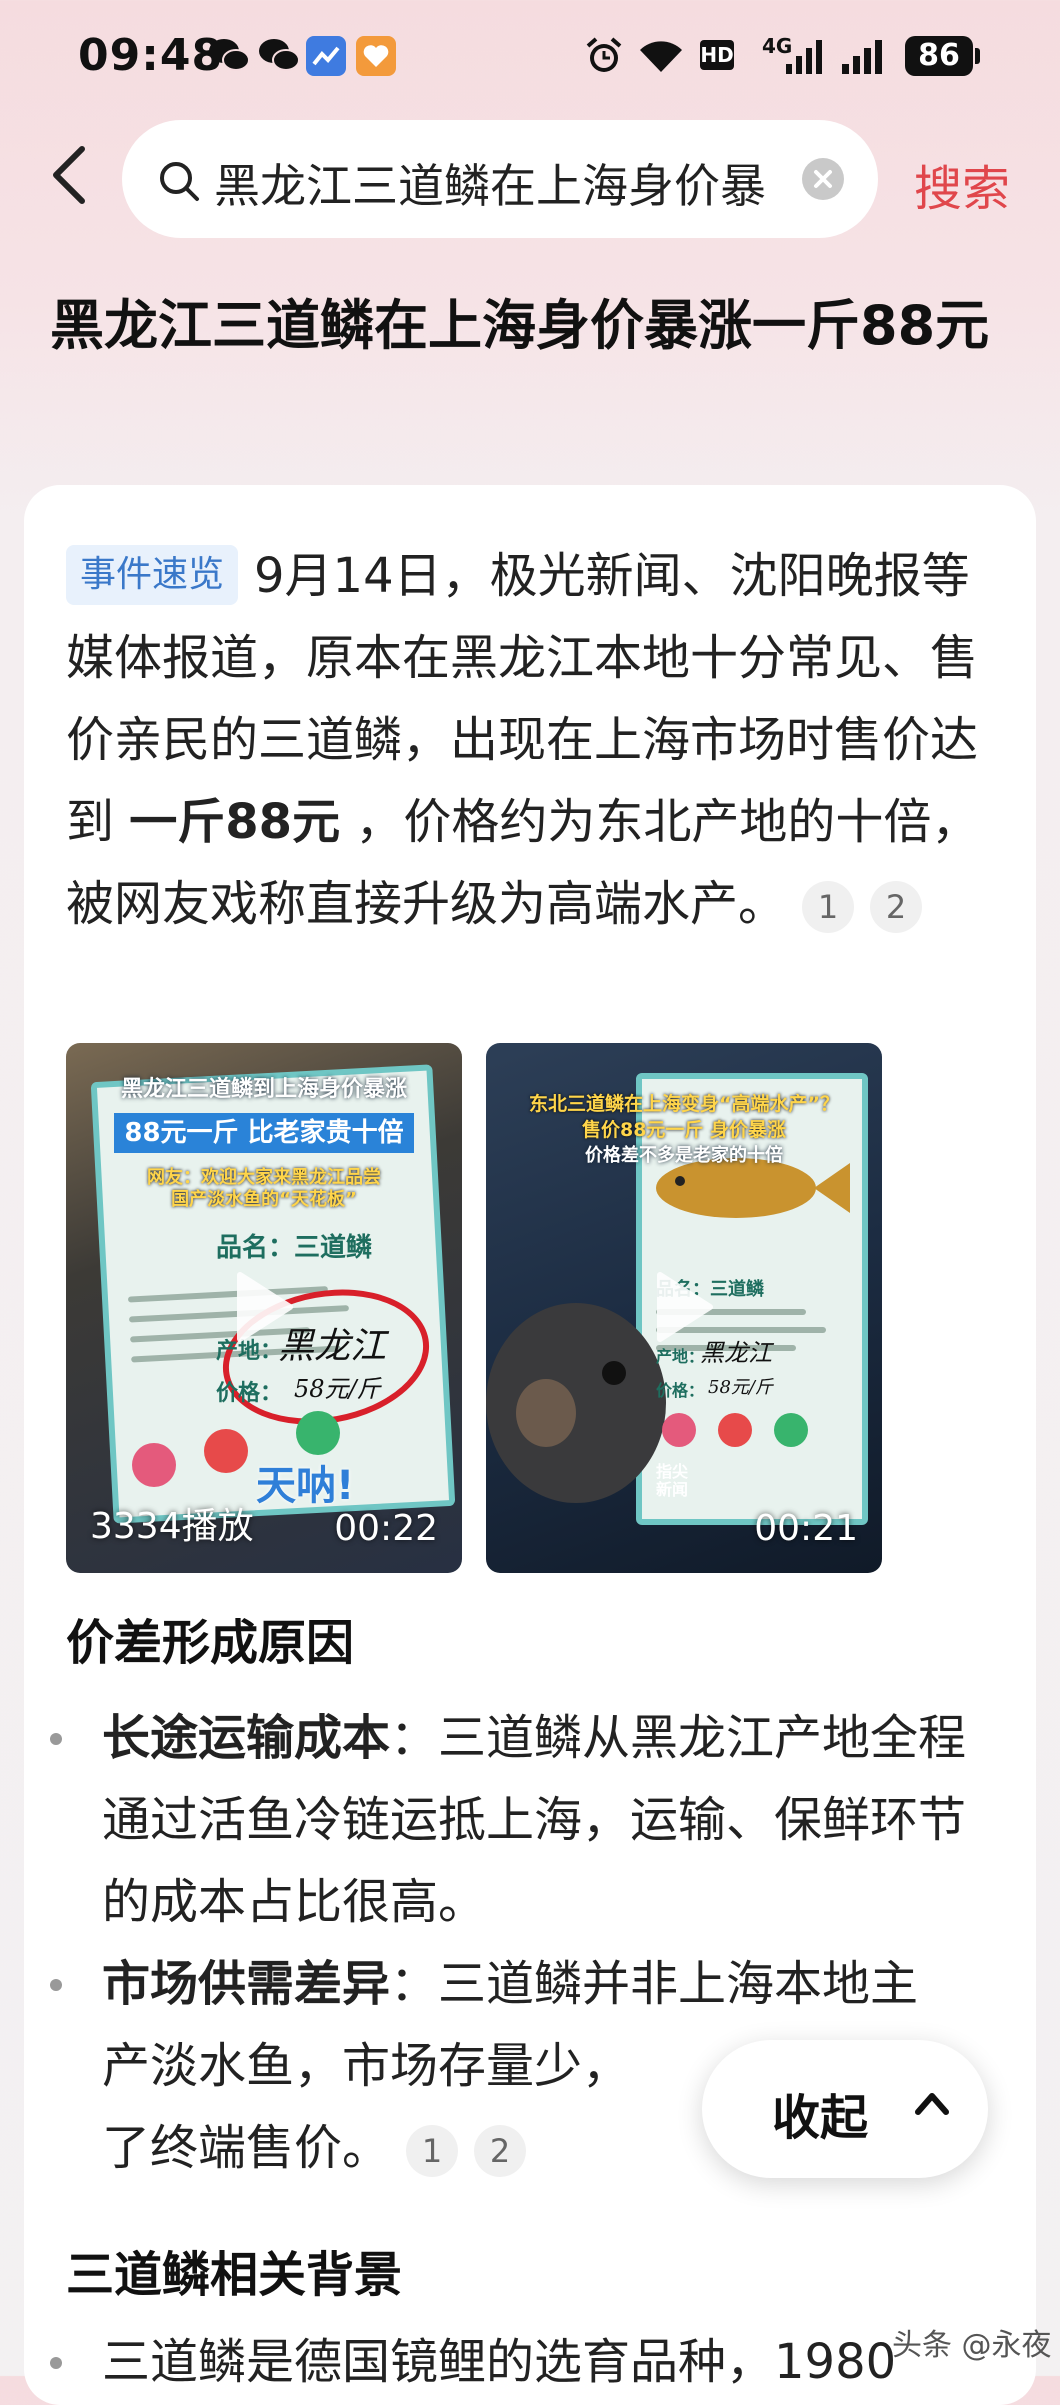  What do you see at coordinates (661, 56) in the screenshot?
I see `wifi-icon` at bounding box center [661, 56].